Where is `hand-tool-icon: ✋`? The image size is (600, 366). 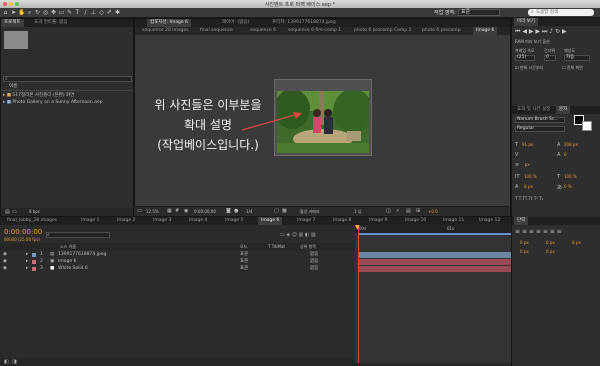 hand-tool-icon: ✋ is located at coordinates (21, 12).